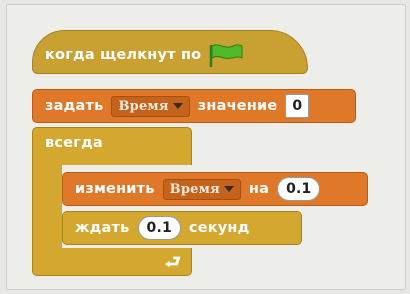 Image resolution: width=410 pixels, height=294 pixels. I want to click on seconds-label: секунд, so click(219, 228).